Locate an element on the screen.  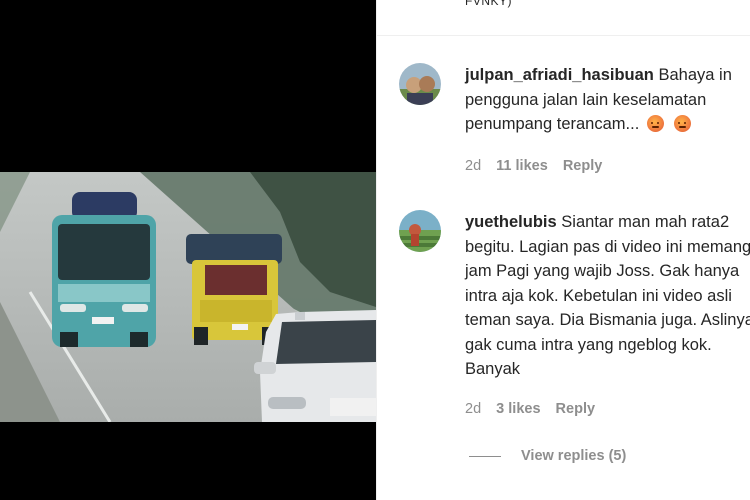
truck-shape is located at coordinates (234, 289).